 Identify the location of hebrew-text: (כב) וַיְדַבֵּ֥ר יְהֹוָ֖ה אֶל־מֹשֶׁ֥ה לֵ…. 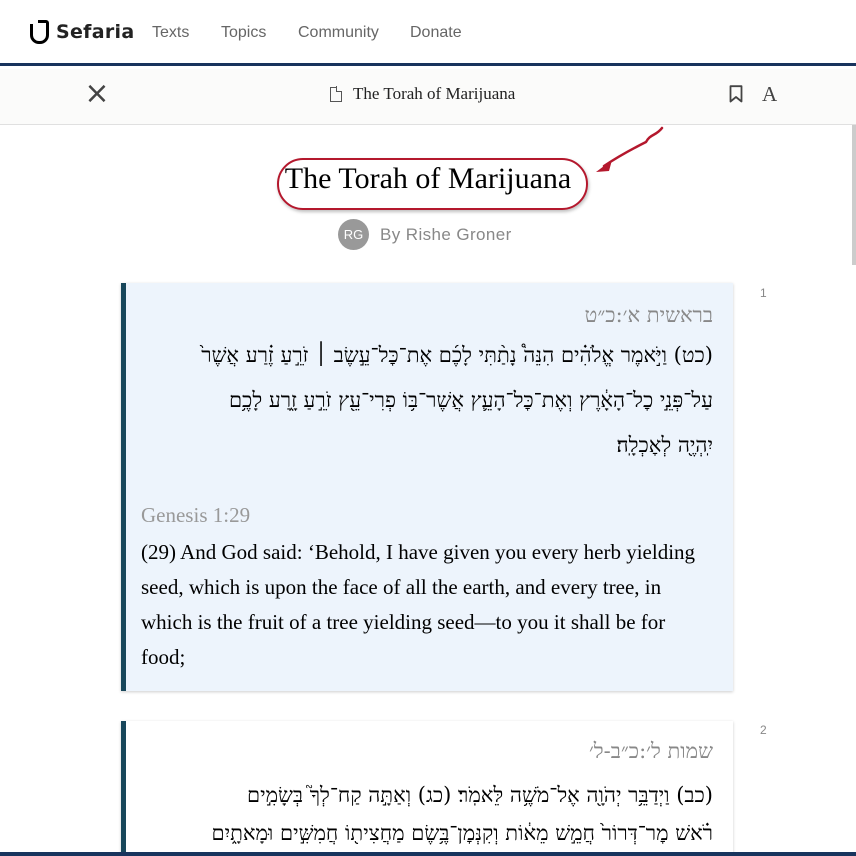
(425, 814).